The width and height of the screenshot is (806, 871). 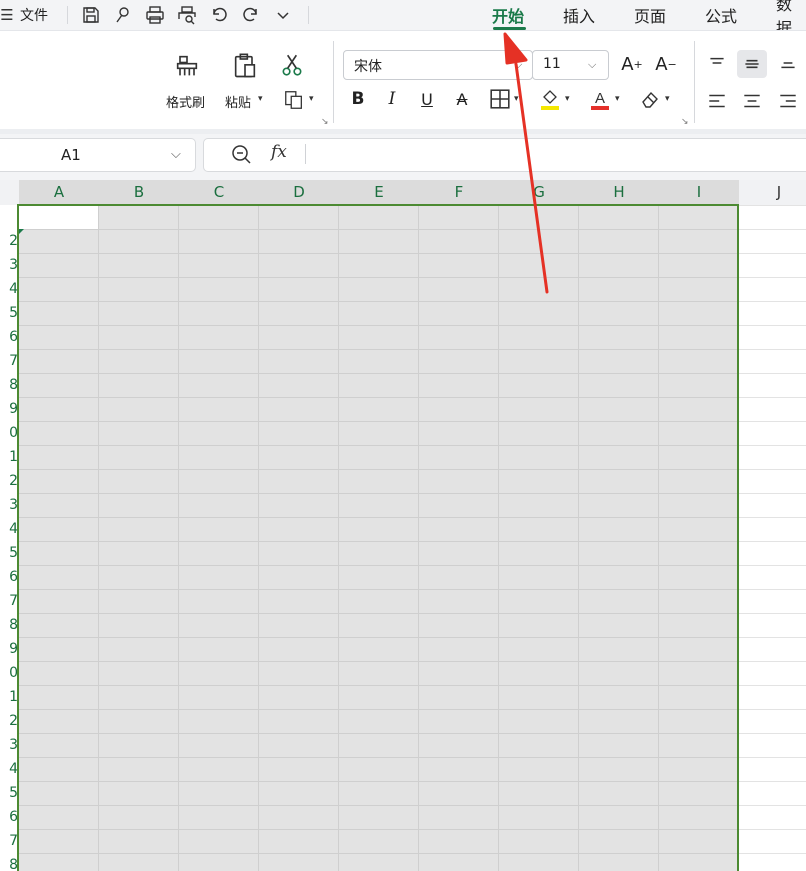 What do you see at coordinates (772, 538) in the screenshot?
I see `unselected-cells` at bounding box center [772, 538].